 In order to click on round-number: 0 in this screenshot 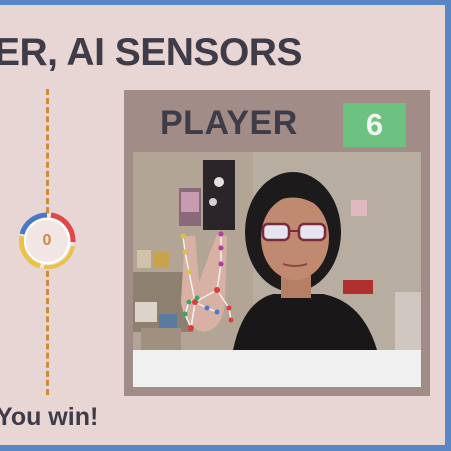, I will do `click(47, 240)`.